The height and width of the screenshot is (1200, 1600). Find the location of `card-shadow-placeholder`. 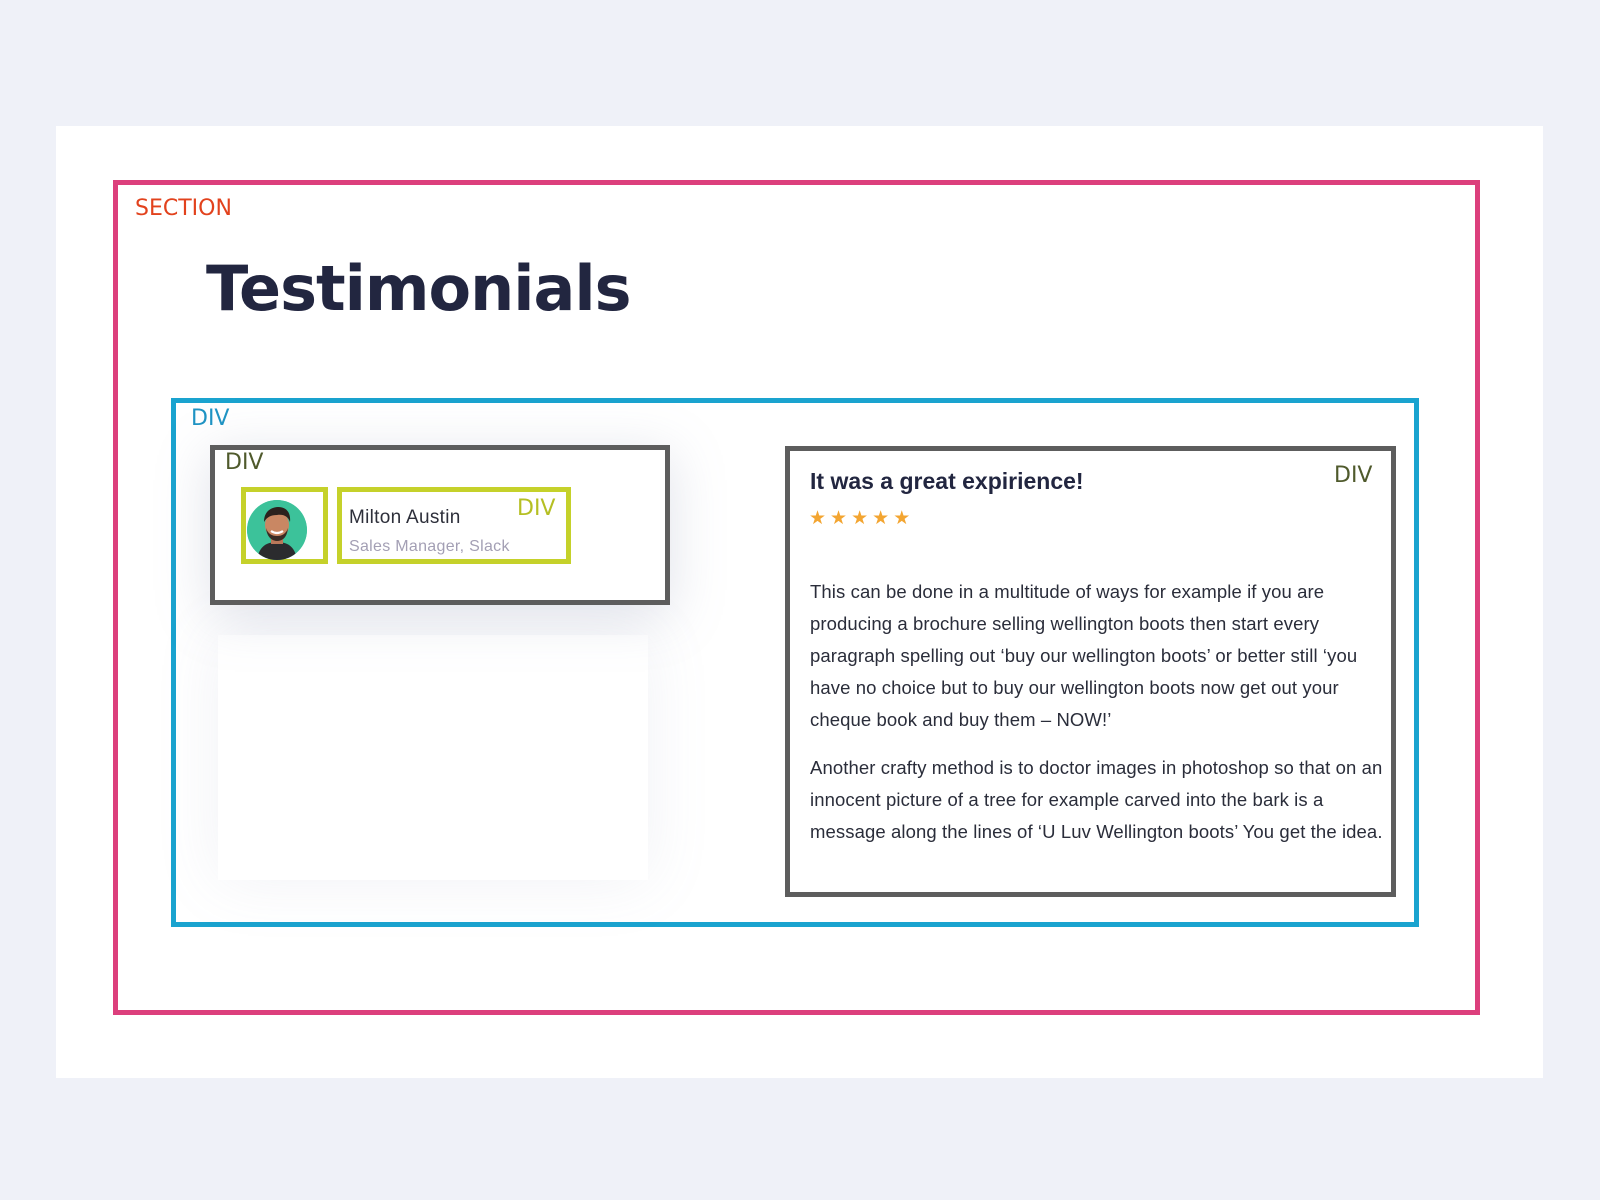

card-shadow-placeholder is located at coordinates (433, 757).